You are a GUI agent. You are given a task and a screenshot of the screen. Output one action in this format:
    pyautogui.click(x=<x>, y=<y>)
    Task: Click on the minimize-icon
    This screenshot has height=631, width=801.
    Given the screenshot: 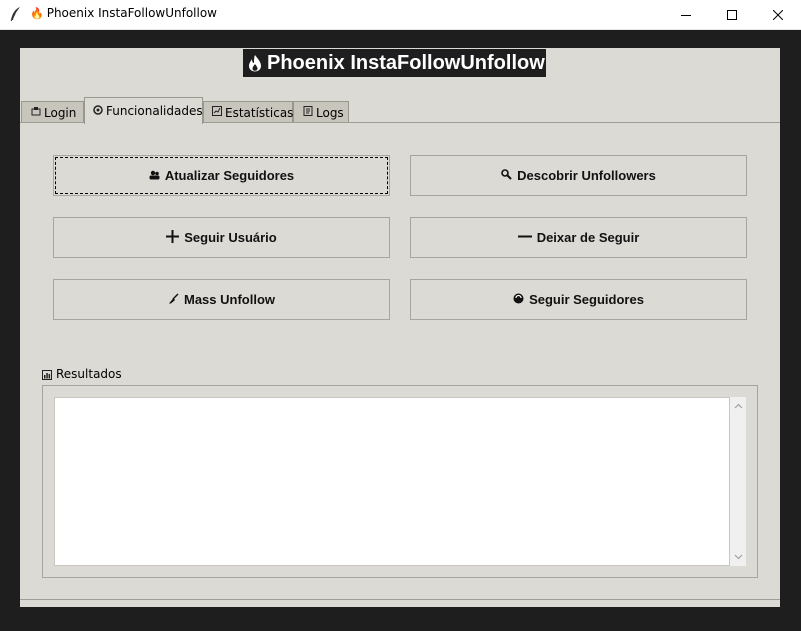 What is the action you would take?
    pyautogui.click(x=686, y=15)
    